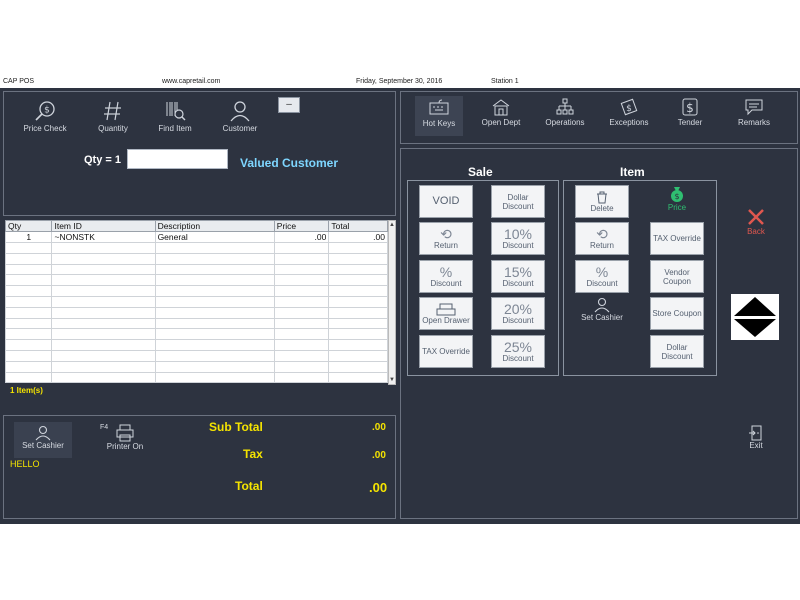 The height and width of the screenshot is (600, 800). I want to click on discount-20-button: 20% Discount, so click(518, 313).